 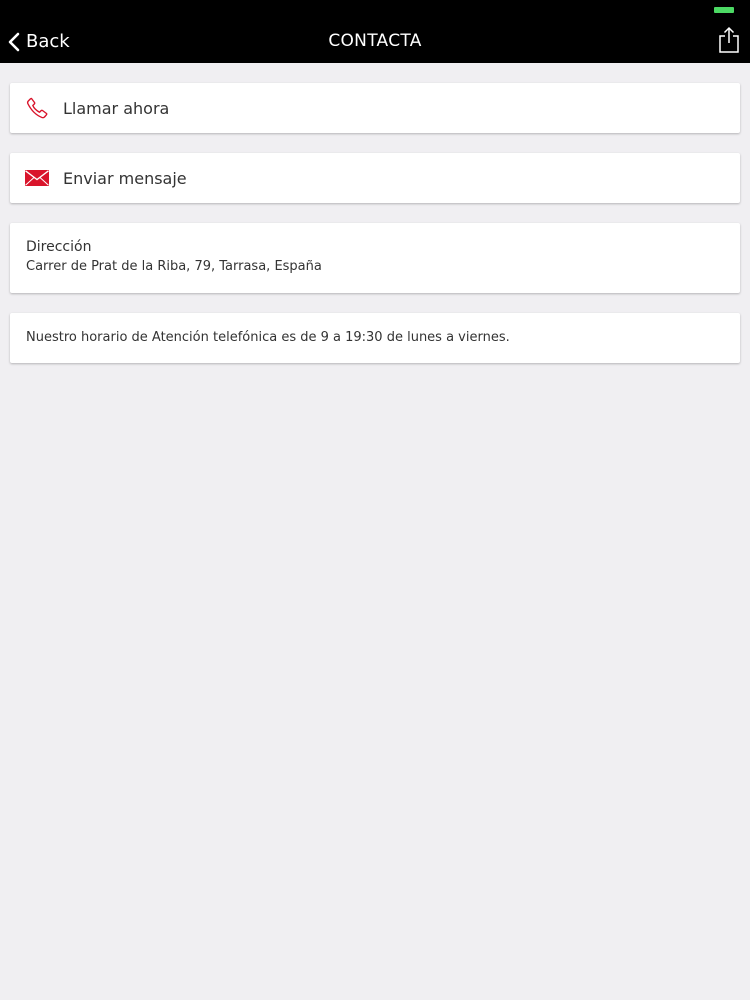 What do you see at coordinates (724, 10) in the screenshot?
I see `battery-icon` at bounding box center [724, 10].